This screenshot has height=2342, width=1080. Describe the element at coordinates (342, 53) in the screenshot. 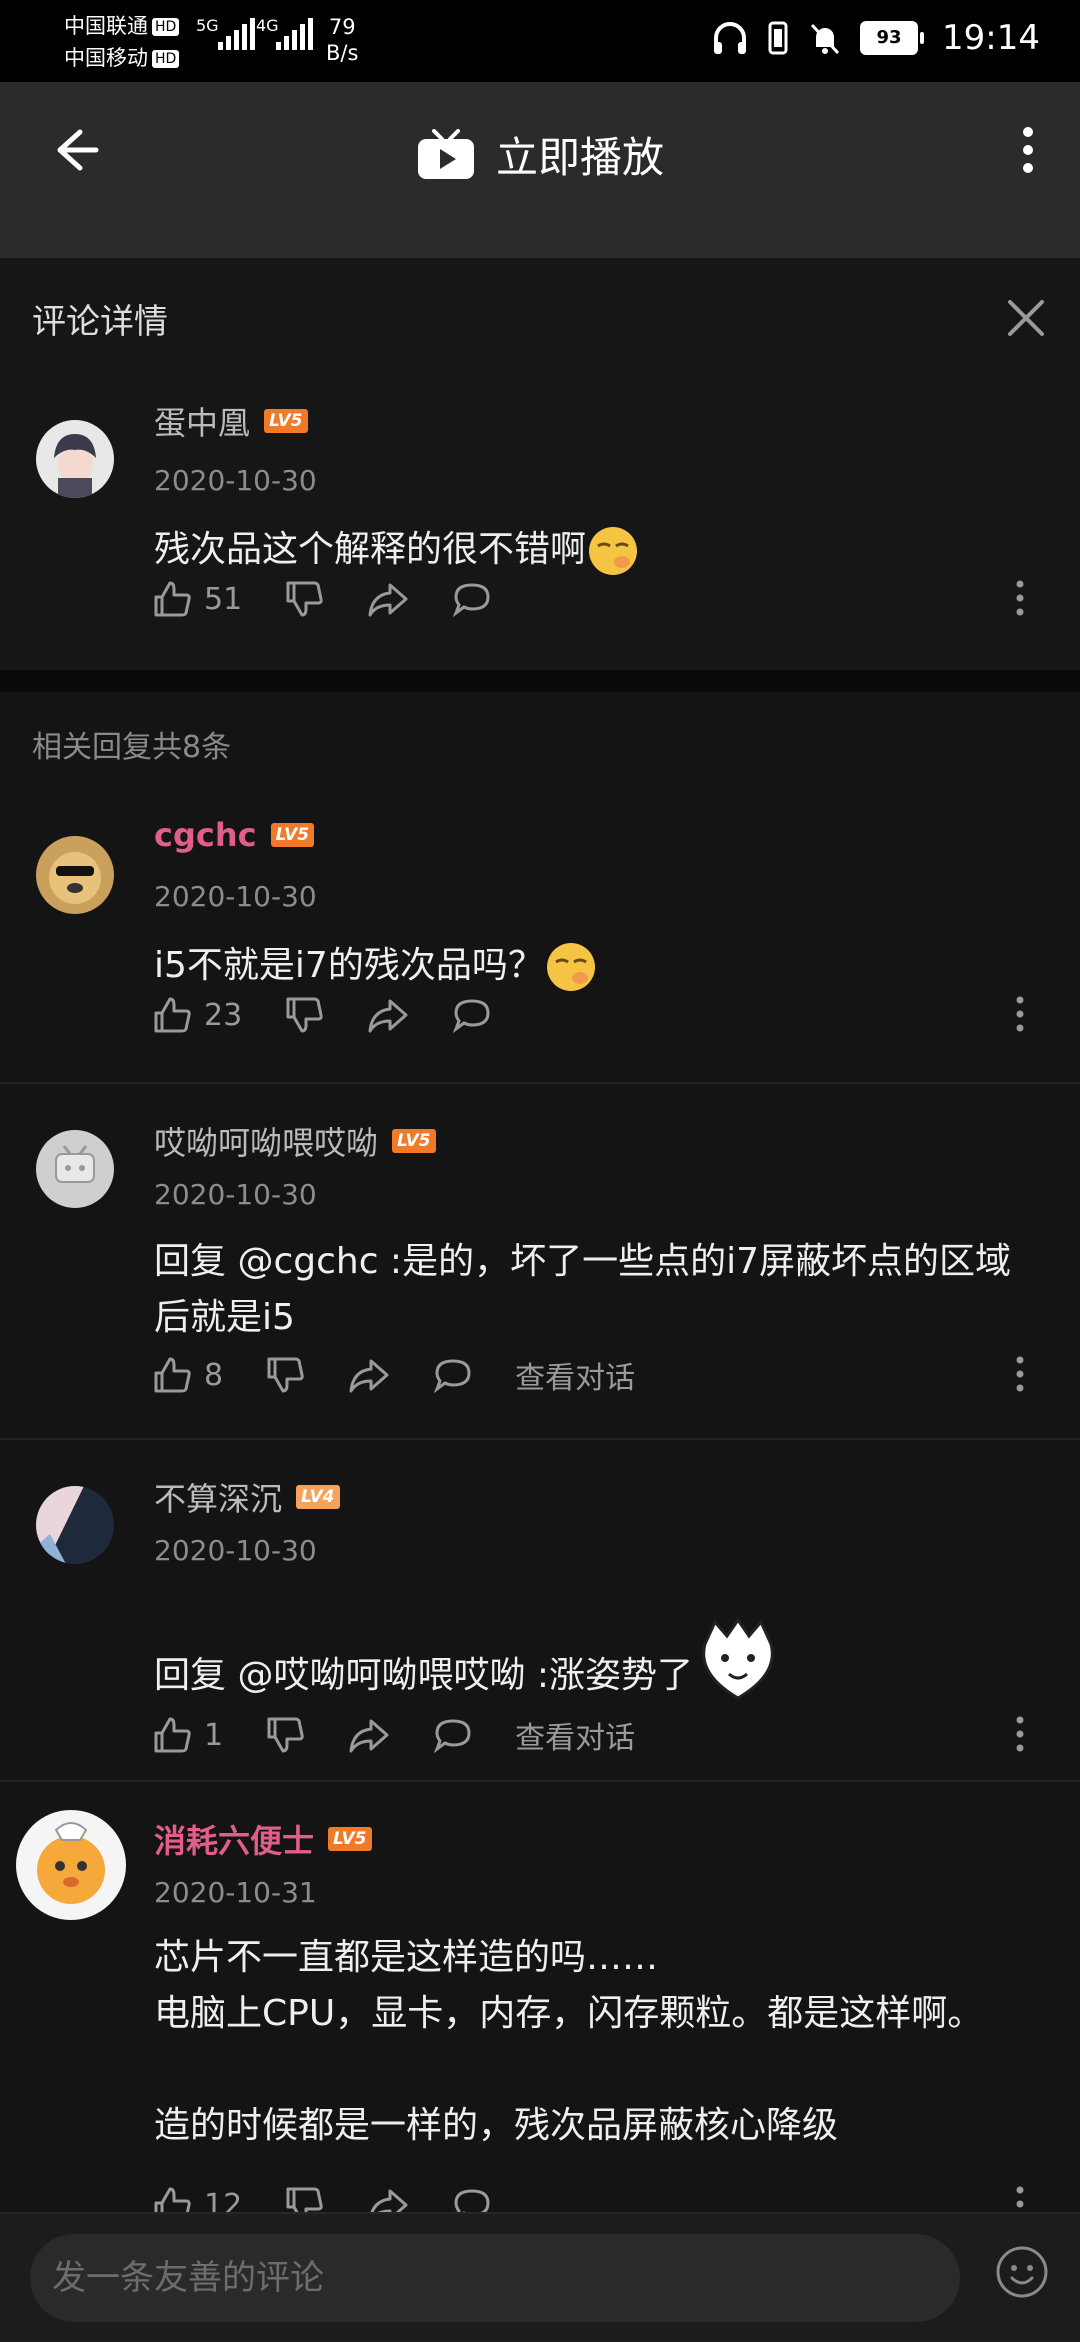

I see `speed-unit: B/s` at that location.